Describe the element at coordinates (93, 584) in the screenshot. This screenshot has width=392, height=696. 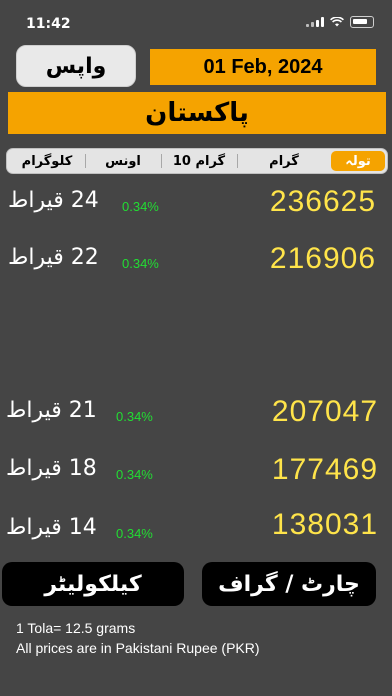
I see `calculator-button: کیلکولیٹر` at that location.